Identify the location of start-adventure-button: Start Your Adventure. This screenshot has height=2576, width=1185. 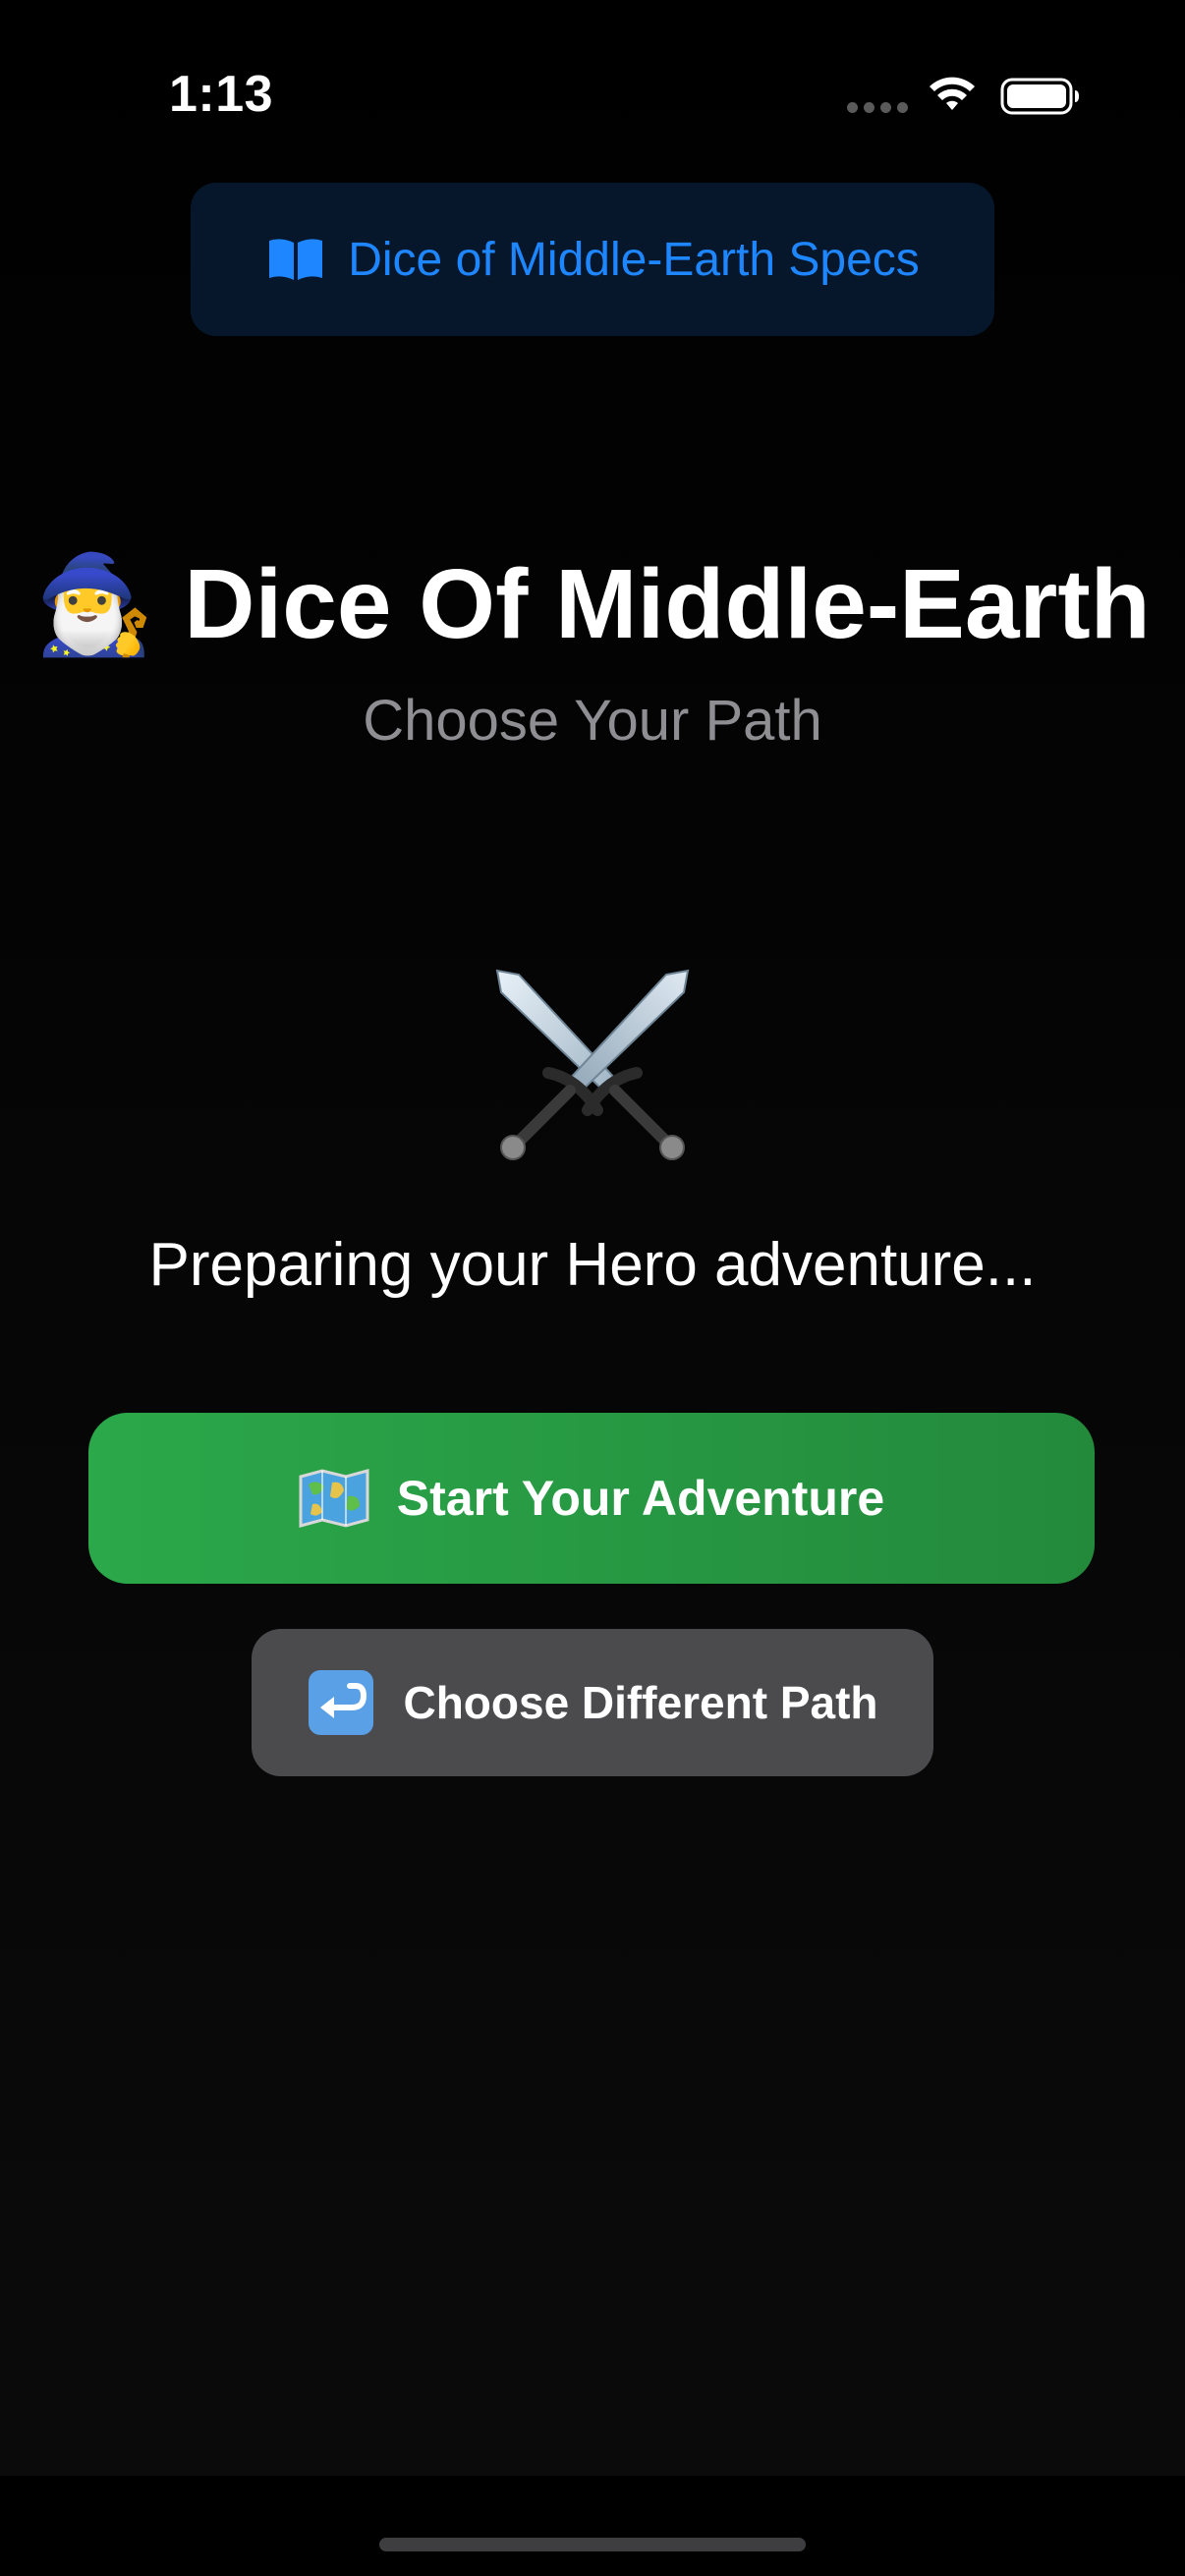
(592, 1498).